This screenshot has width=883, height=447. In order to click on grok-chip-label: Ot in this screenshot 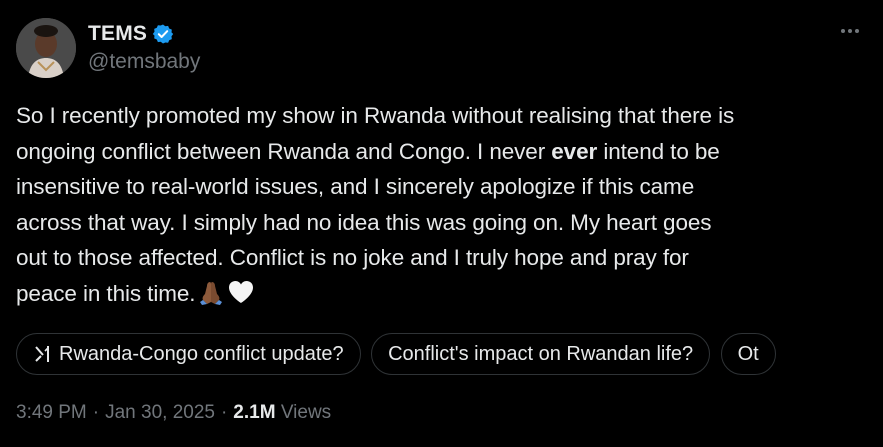, I will do `click(748, 353)`.